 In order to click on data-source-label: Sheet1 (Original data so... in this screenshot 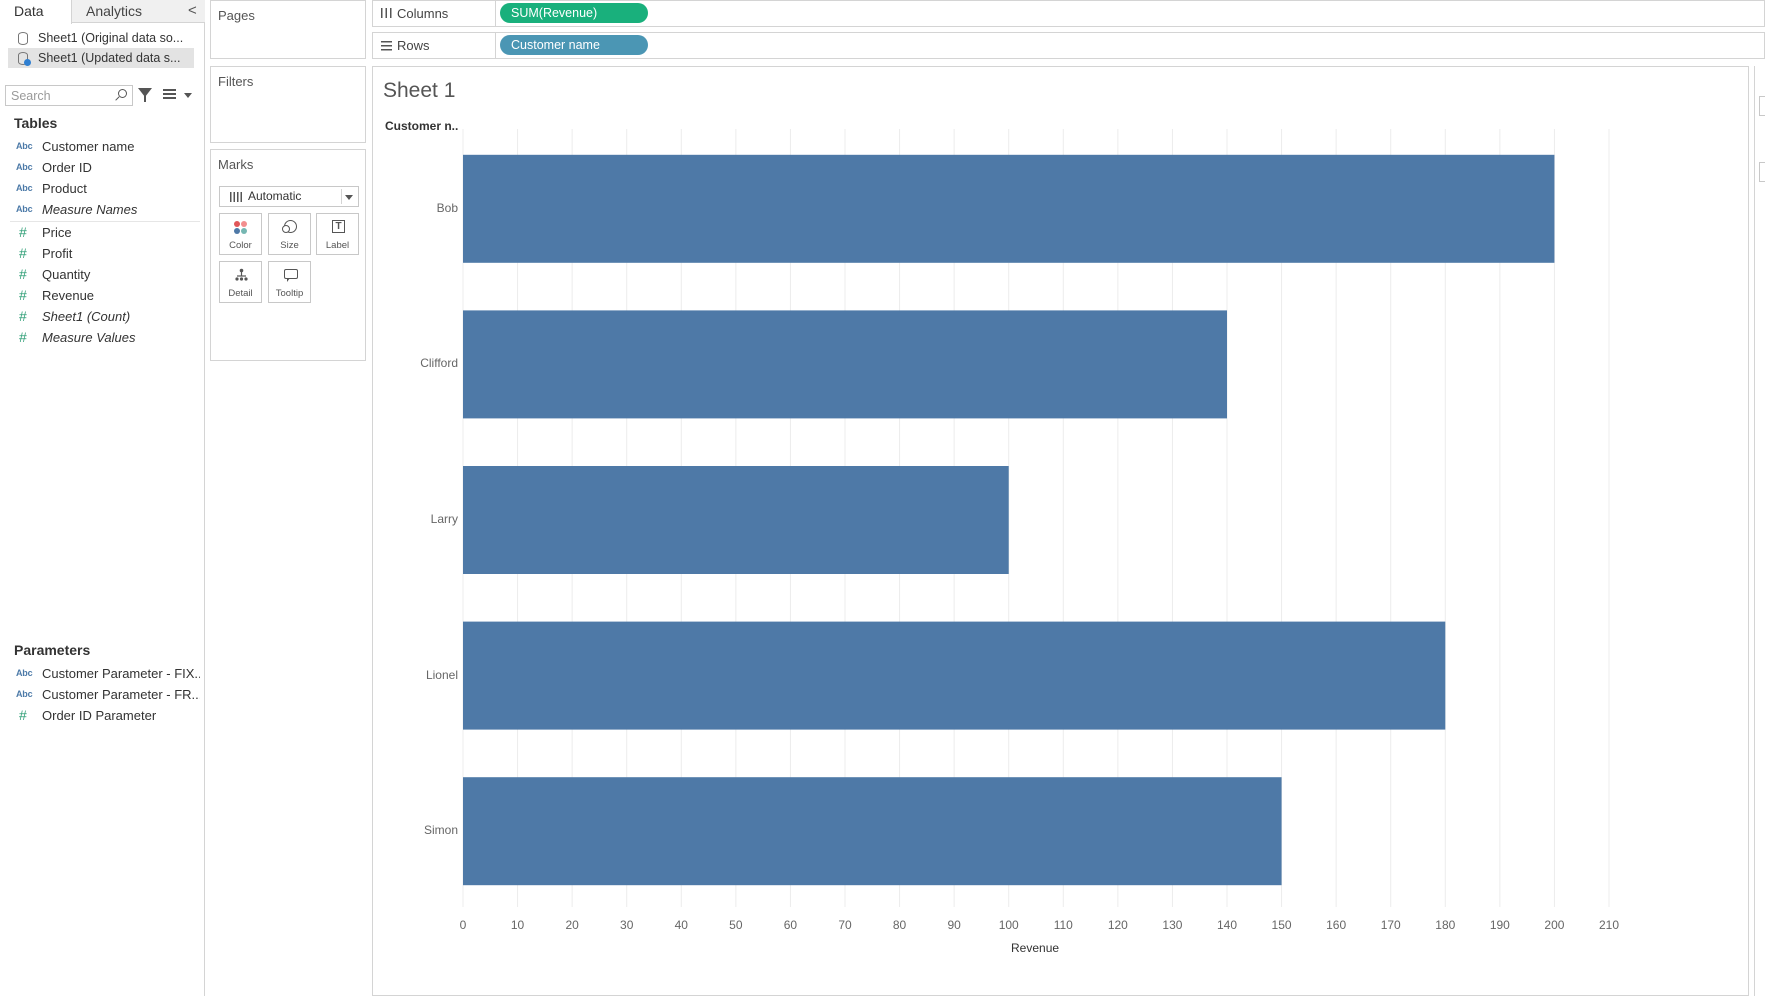, I will do `click(111, 38)`.